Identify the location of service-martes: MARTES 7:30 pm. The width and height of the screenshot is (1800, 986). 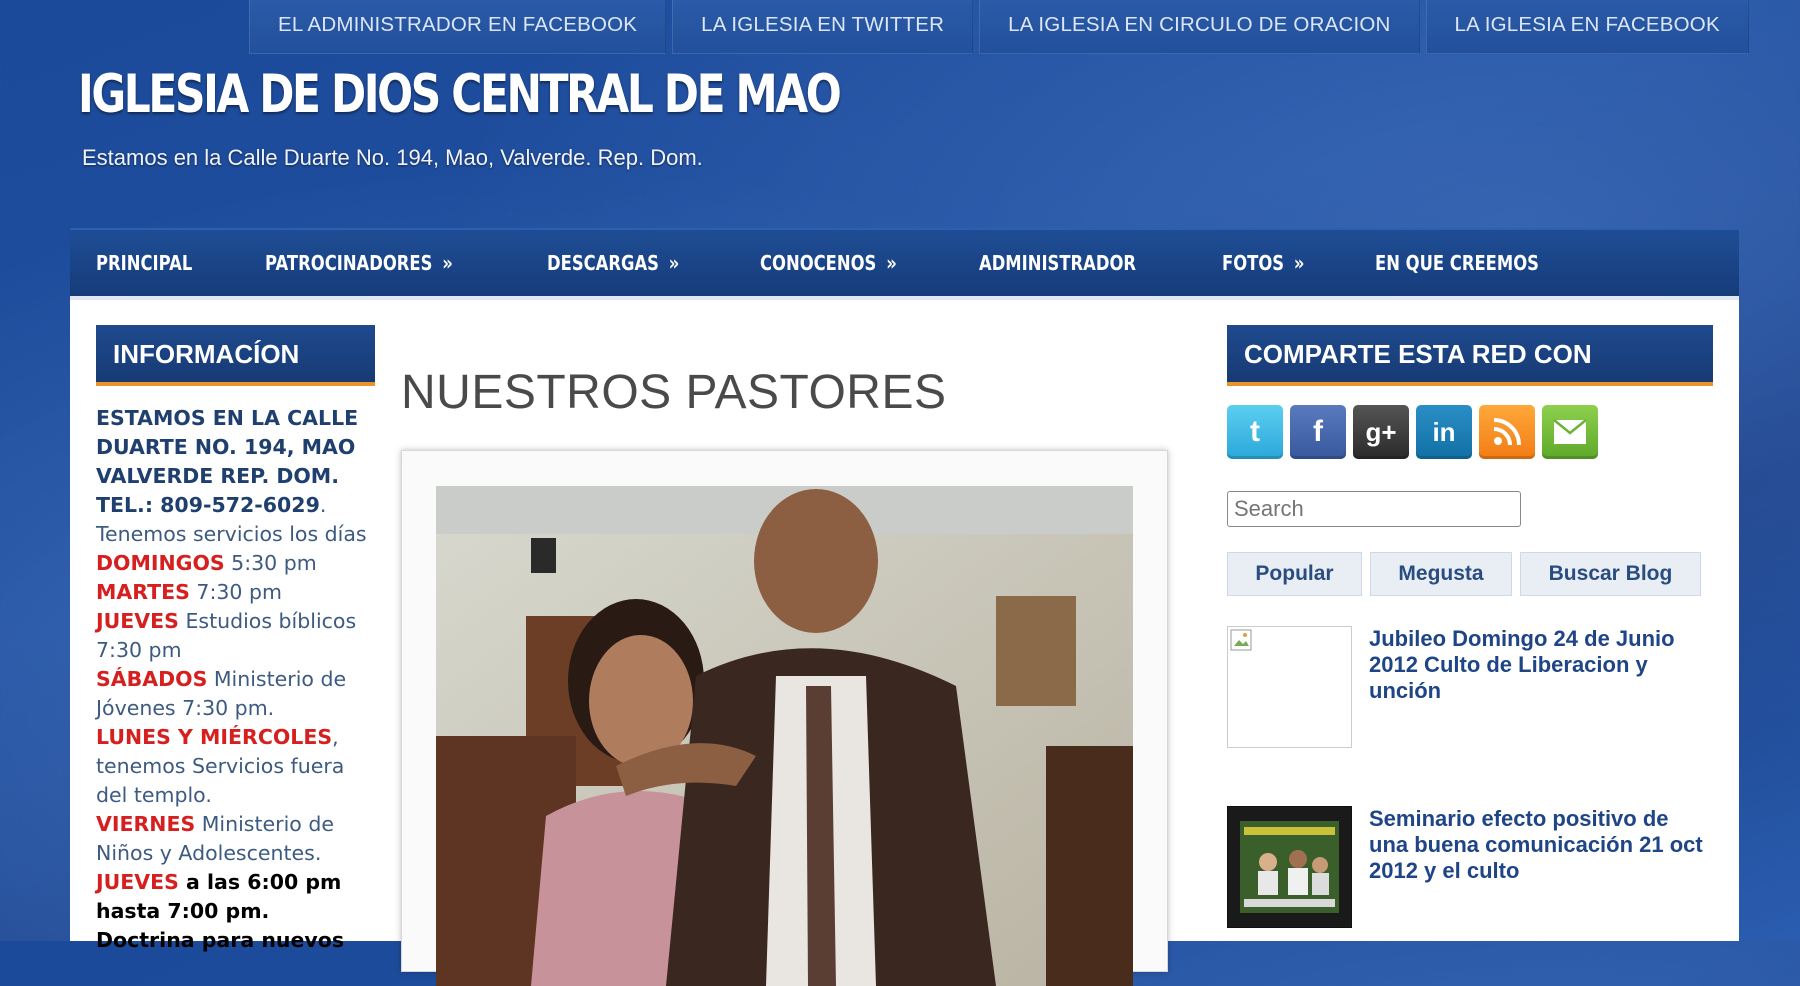
(235, 592).